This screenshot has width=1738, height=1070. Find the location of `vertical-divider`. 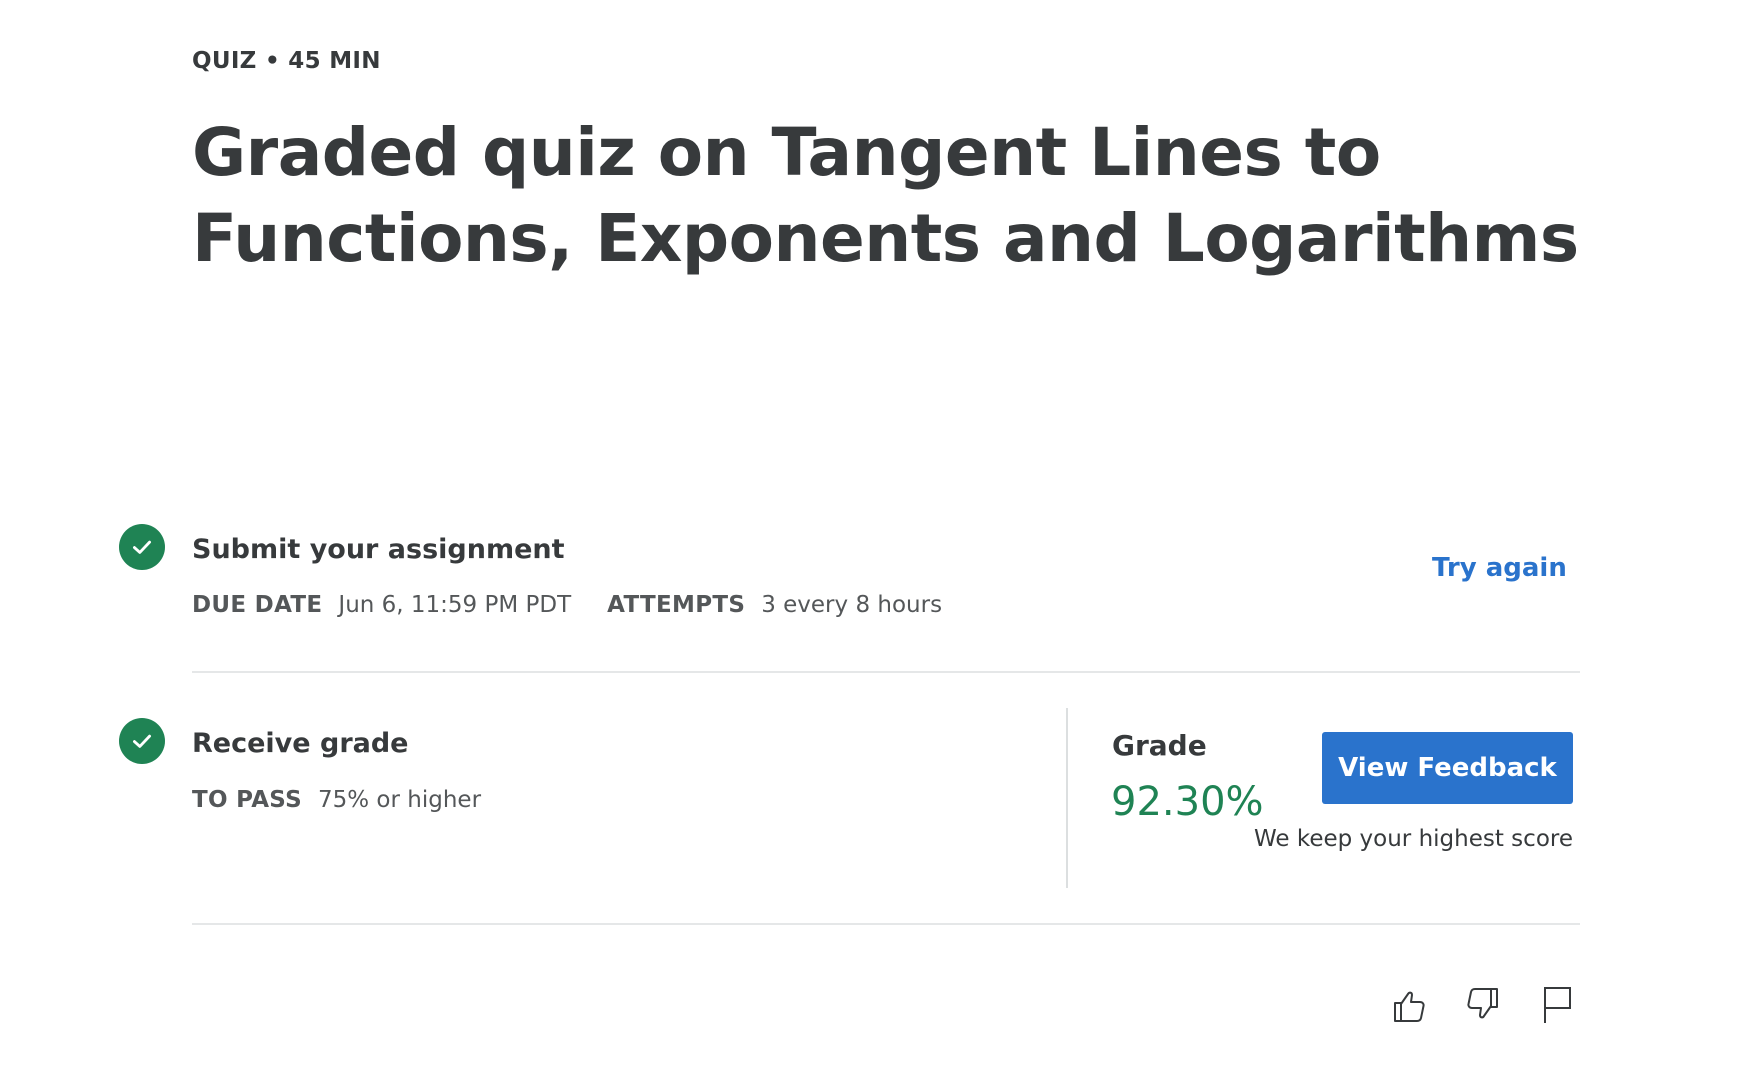

vertical-divider is located at coordinates (1067, 798).